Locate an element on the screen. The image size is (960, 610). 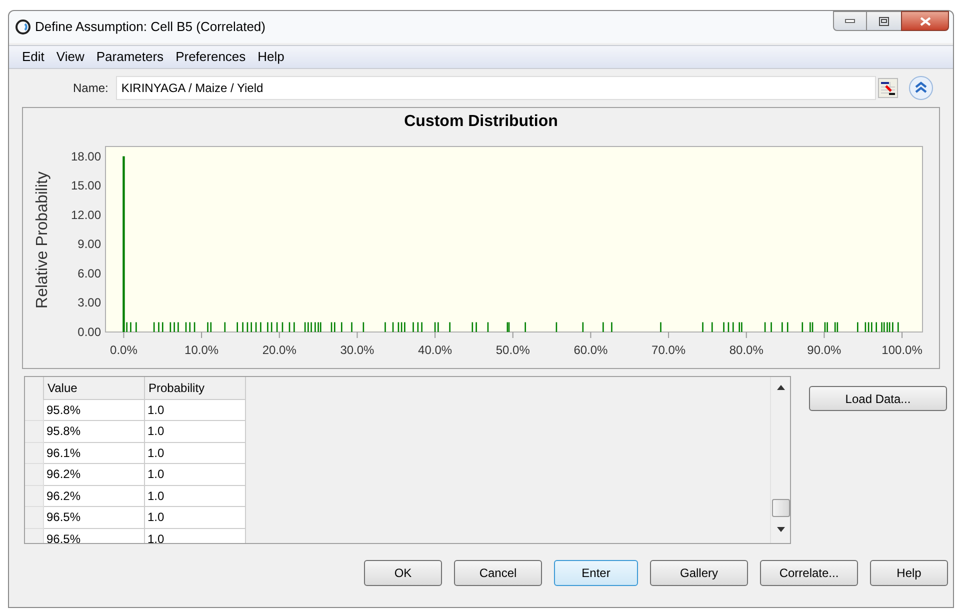
minimize-button is located at coordinates (850, 21).